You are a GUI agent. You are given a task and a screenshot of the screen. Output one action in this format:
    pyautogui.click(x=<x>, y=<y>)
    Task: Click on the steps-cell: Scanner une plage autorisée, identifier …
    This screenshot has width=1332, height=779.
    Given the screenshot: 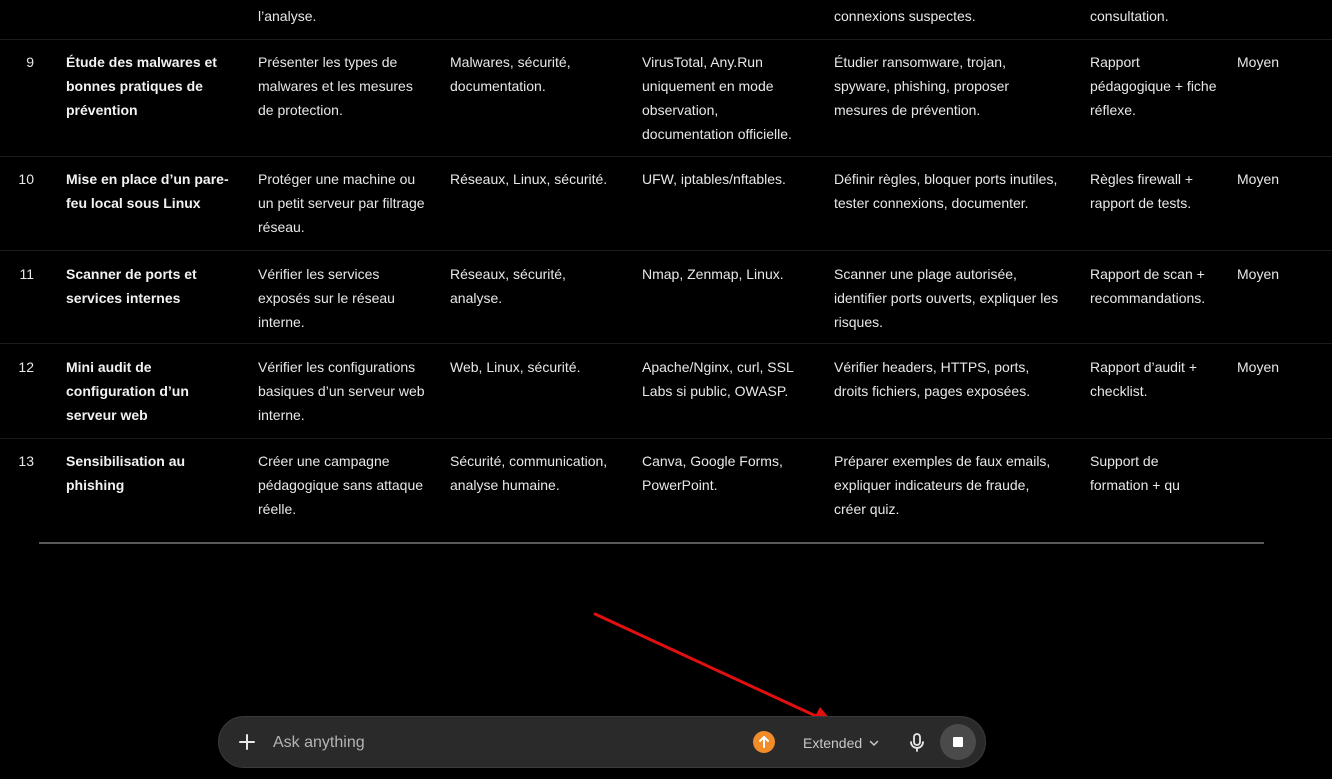 What is the action you would take?
    pyautogui.click(x=946, y=298)
    